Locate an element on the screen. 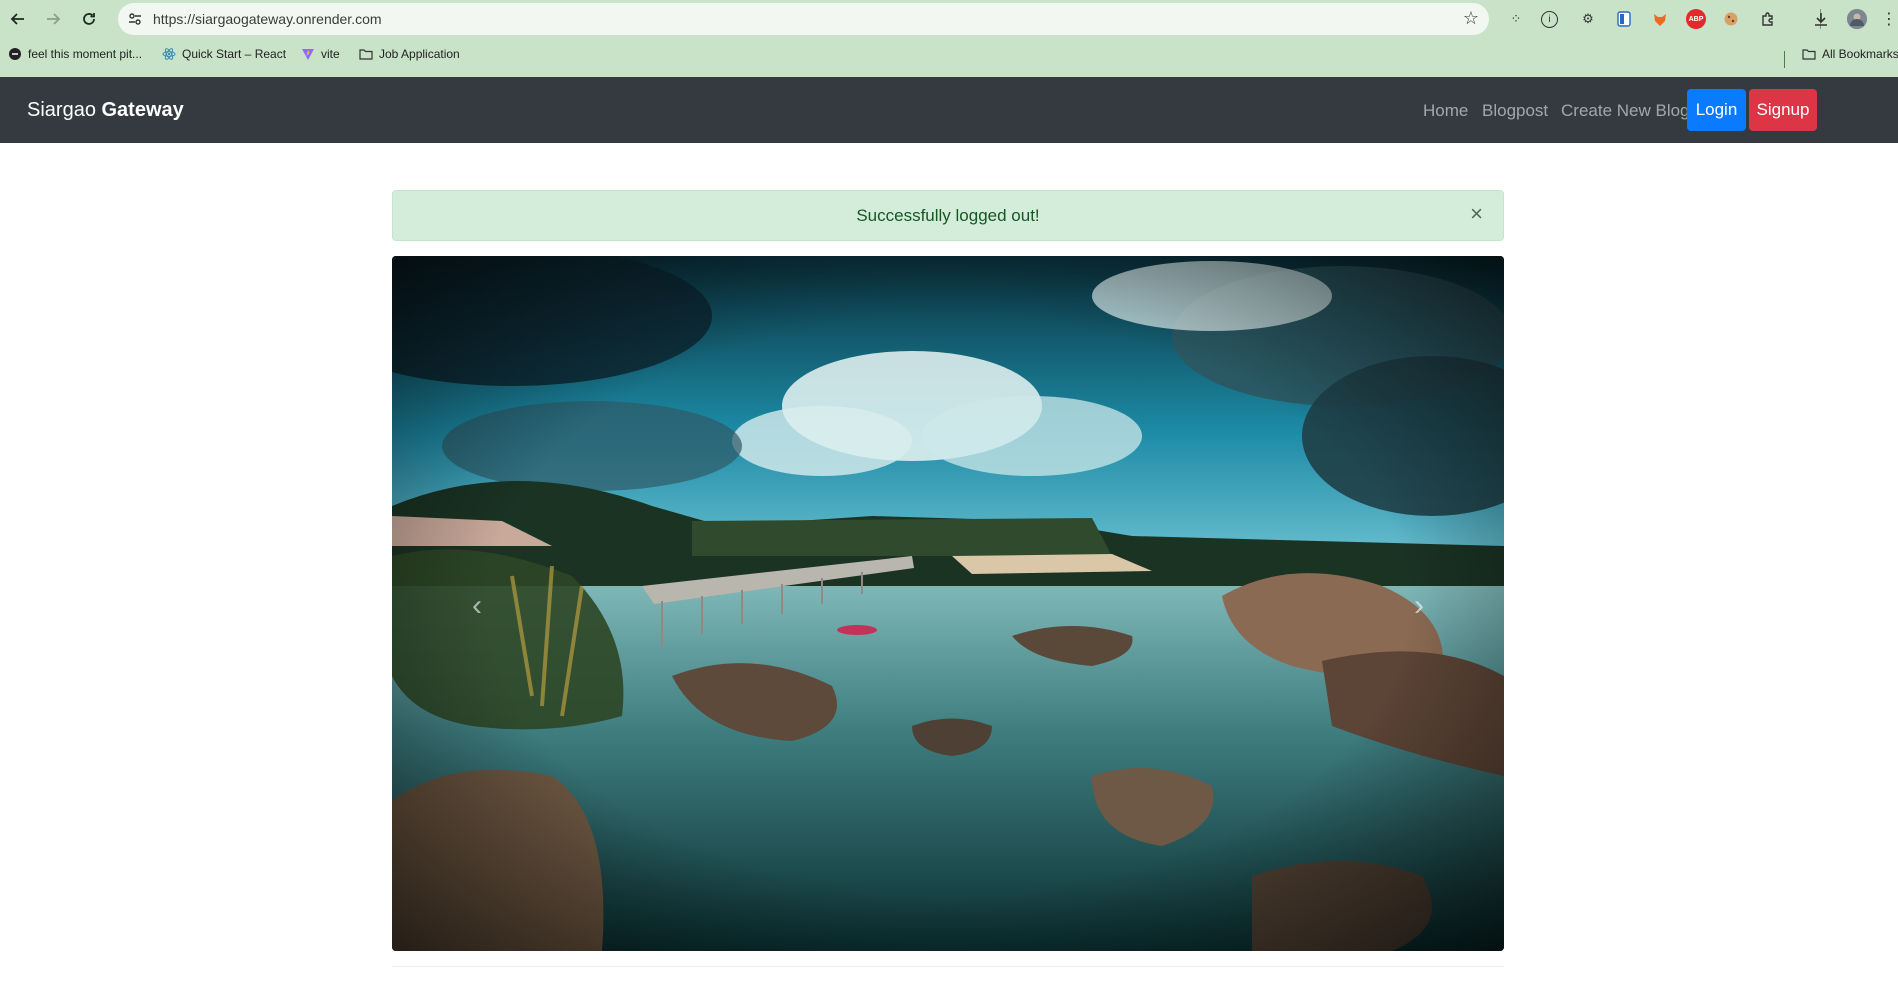  browser-menu-icon: ⋮ is located at coordinates (1889, 19).